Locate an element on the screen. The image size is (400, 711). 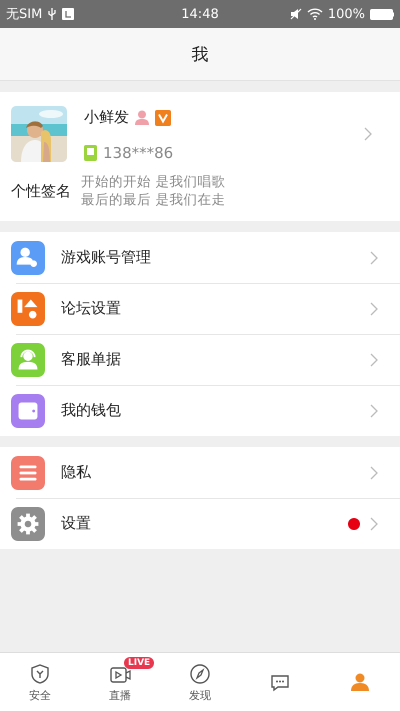
account-icon is located at coordinates (28, 257).